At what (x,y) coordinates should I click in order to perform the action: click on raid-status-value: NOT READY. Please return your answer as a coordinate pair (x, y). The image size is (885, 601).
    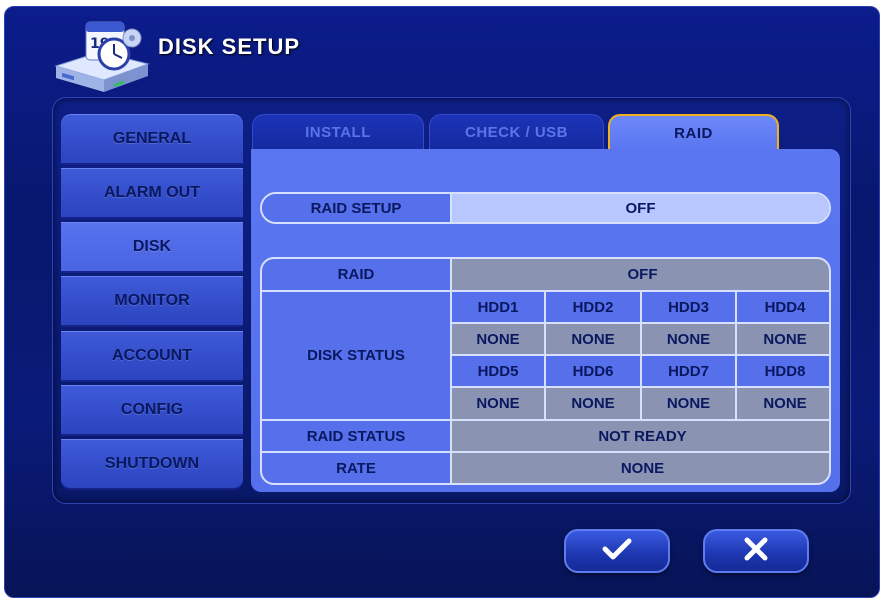
    Looking at the image, I should click on (640, 436).